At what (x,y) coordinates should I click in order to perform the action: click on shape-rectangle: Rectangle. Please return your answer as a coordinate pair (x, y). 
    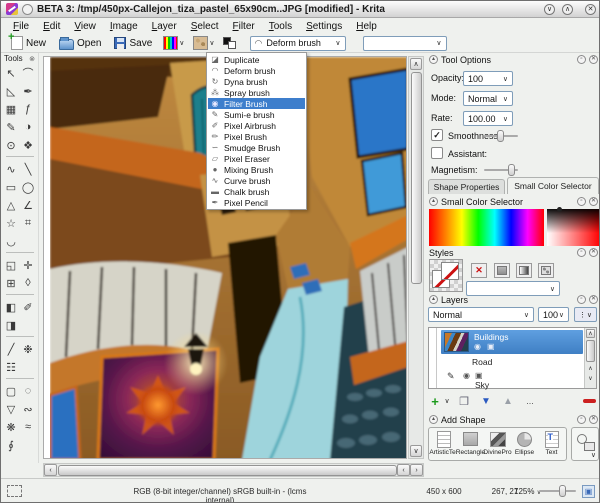
    Looking at the image, I should click on (470, 443).